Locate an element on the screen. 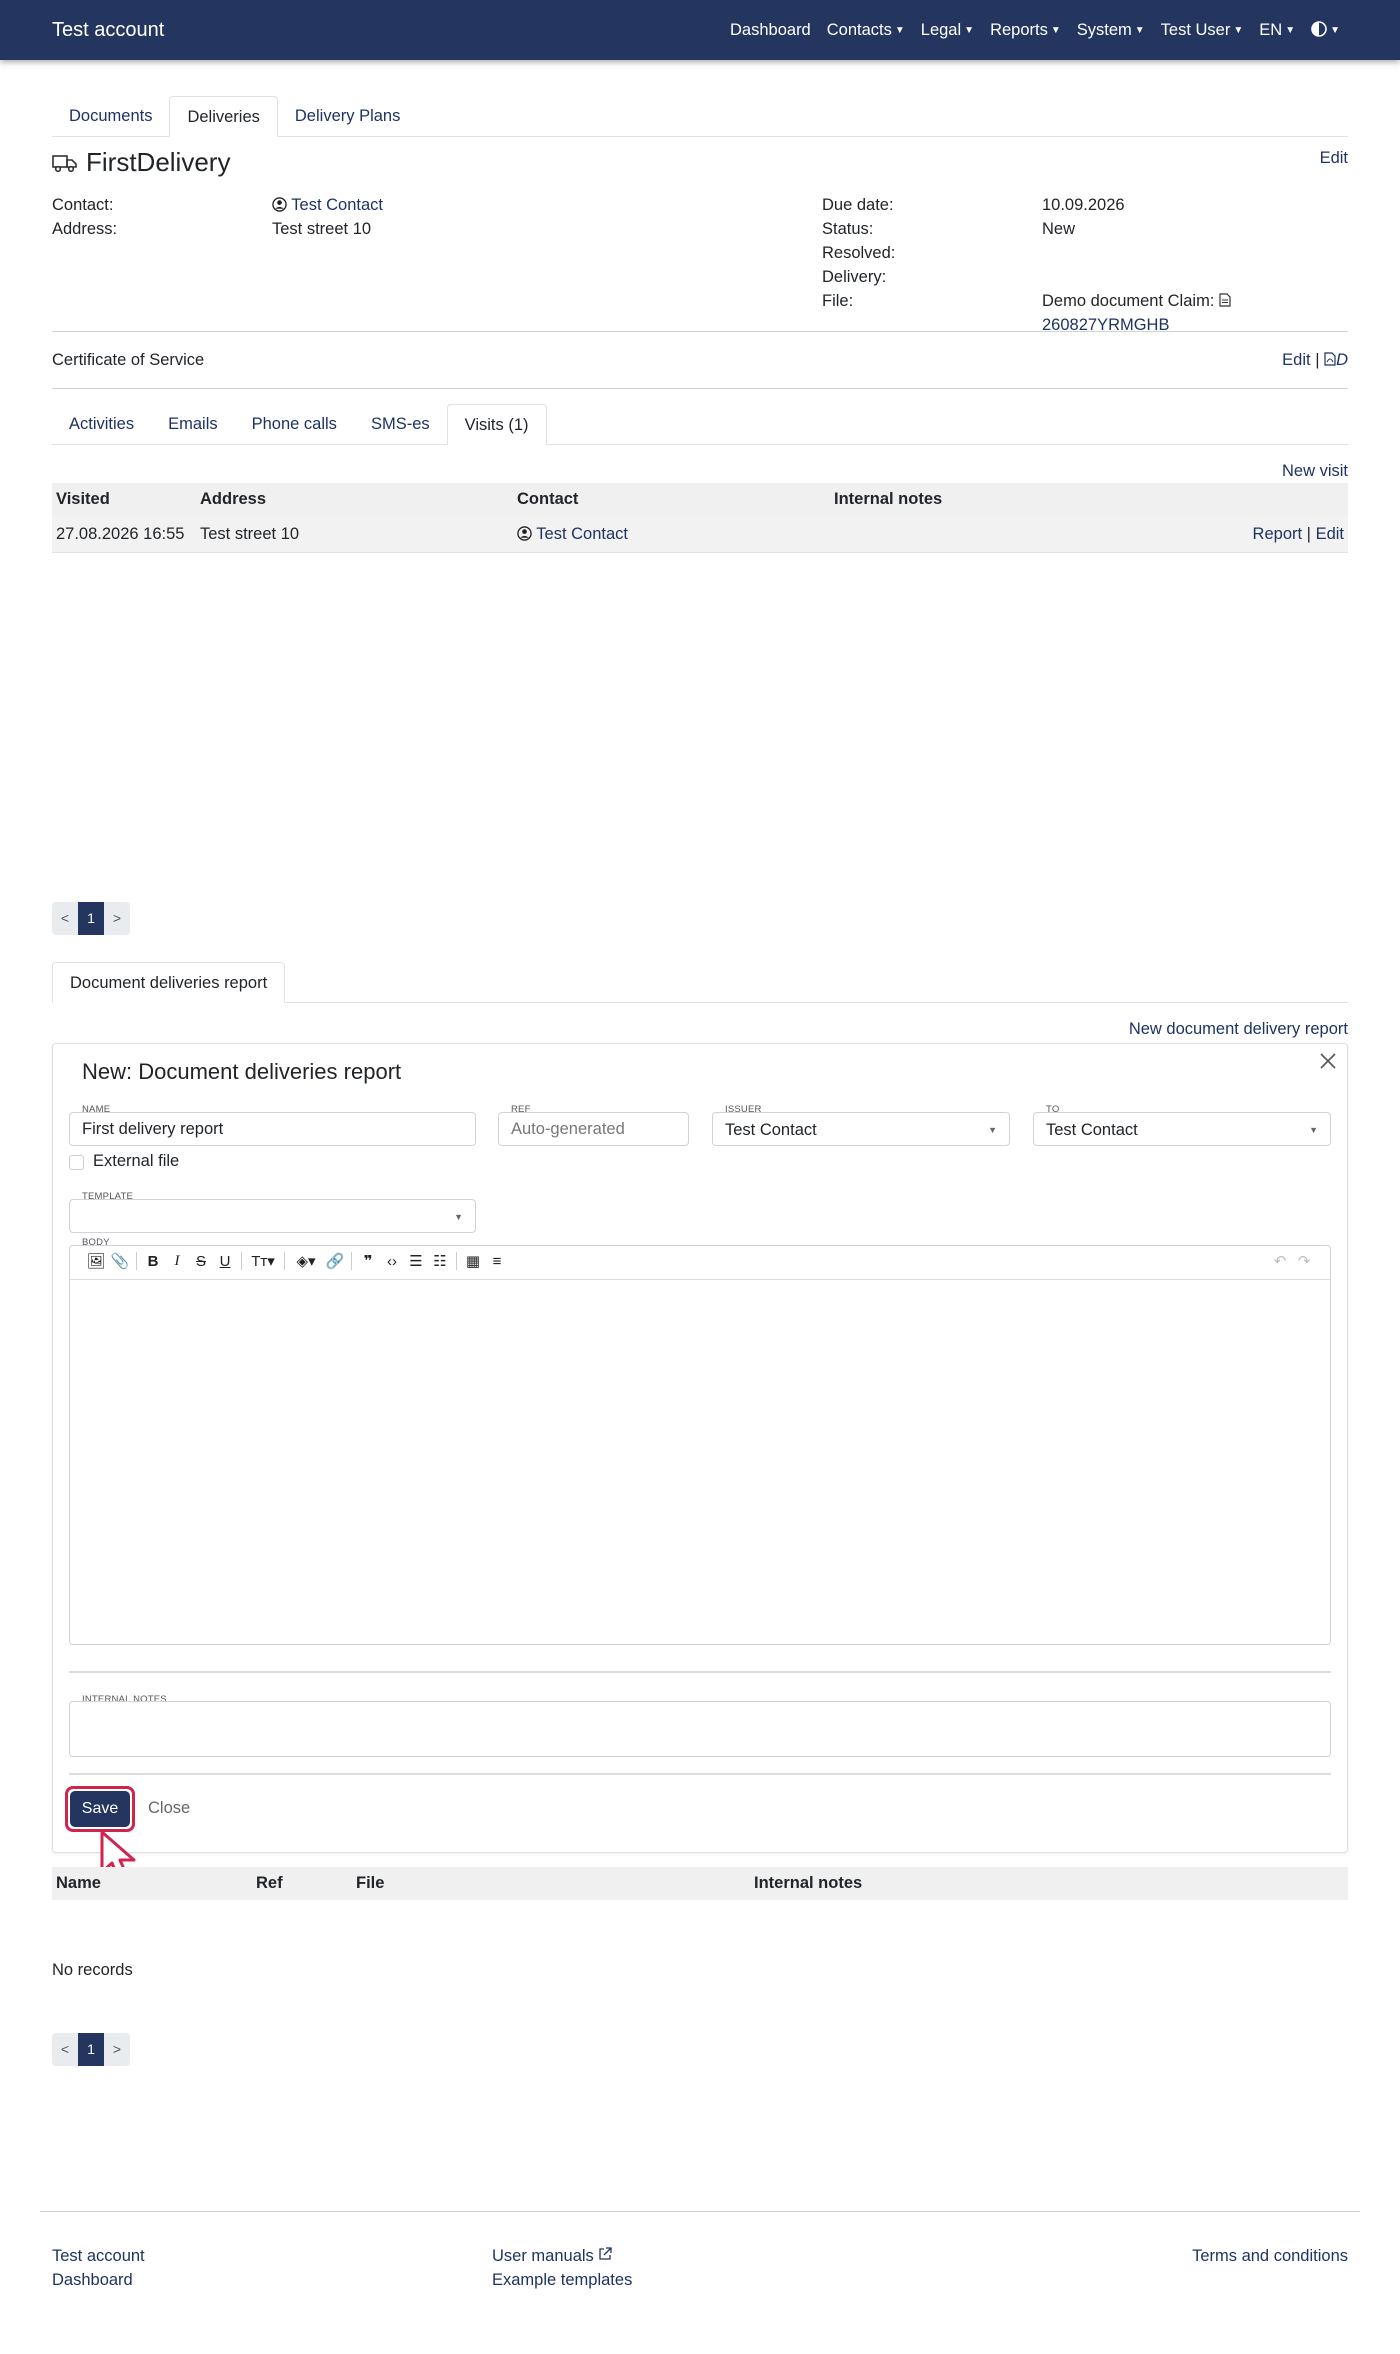  column-header: Name is located at coordinates (78, 1883).